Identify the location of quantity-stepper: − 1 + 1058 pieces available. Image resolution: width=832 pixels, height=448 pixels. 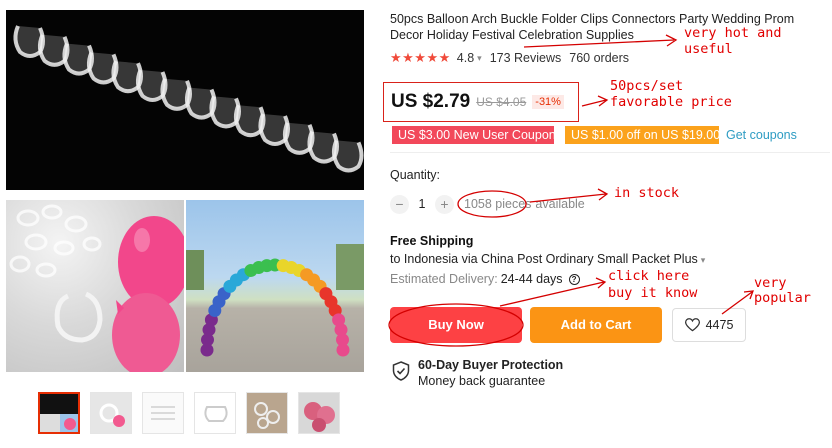
(487, 204).